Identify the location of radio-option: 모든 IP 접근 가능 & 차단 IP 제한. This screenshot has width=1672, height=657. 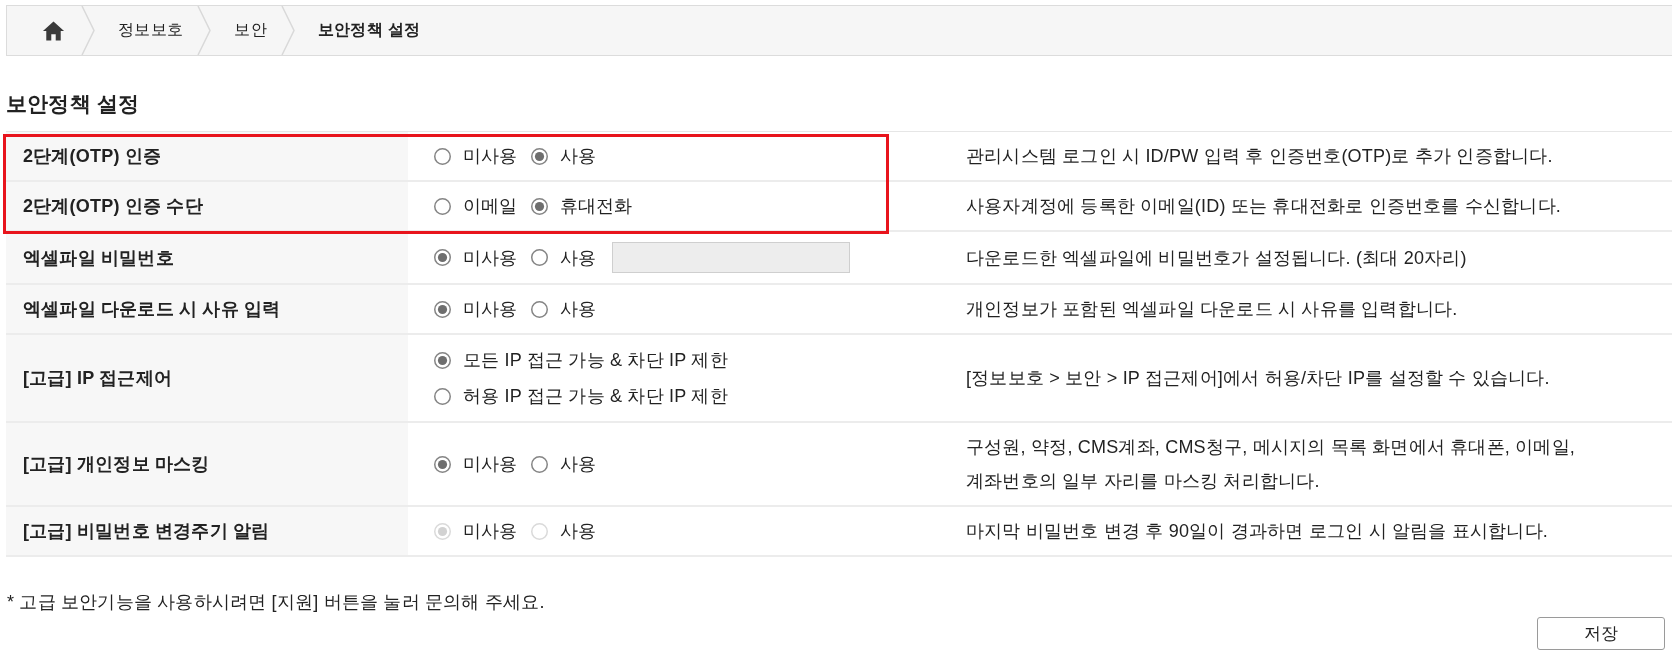
(581, 360).